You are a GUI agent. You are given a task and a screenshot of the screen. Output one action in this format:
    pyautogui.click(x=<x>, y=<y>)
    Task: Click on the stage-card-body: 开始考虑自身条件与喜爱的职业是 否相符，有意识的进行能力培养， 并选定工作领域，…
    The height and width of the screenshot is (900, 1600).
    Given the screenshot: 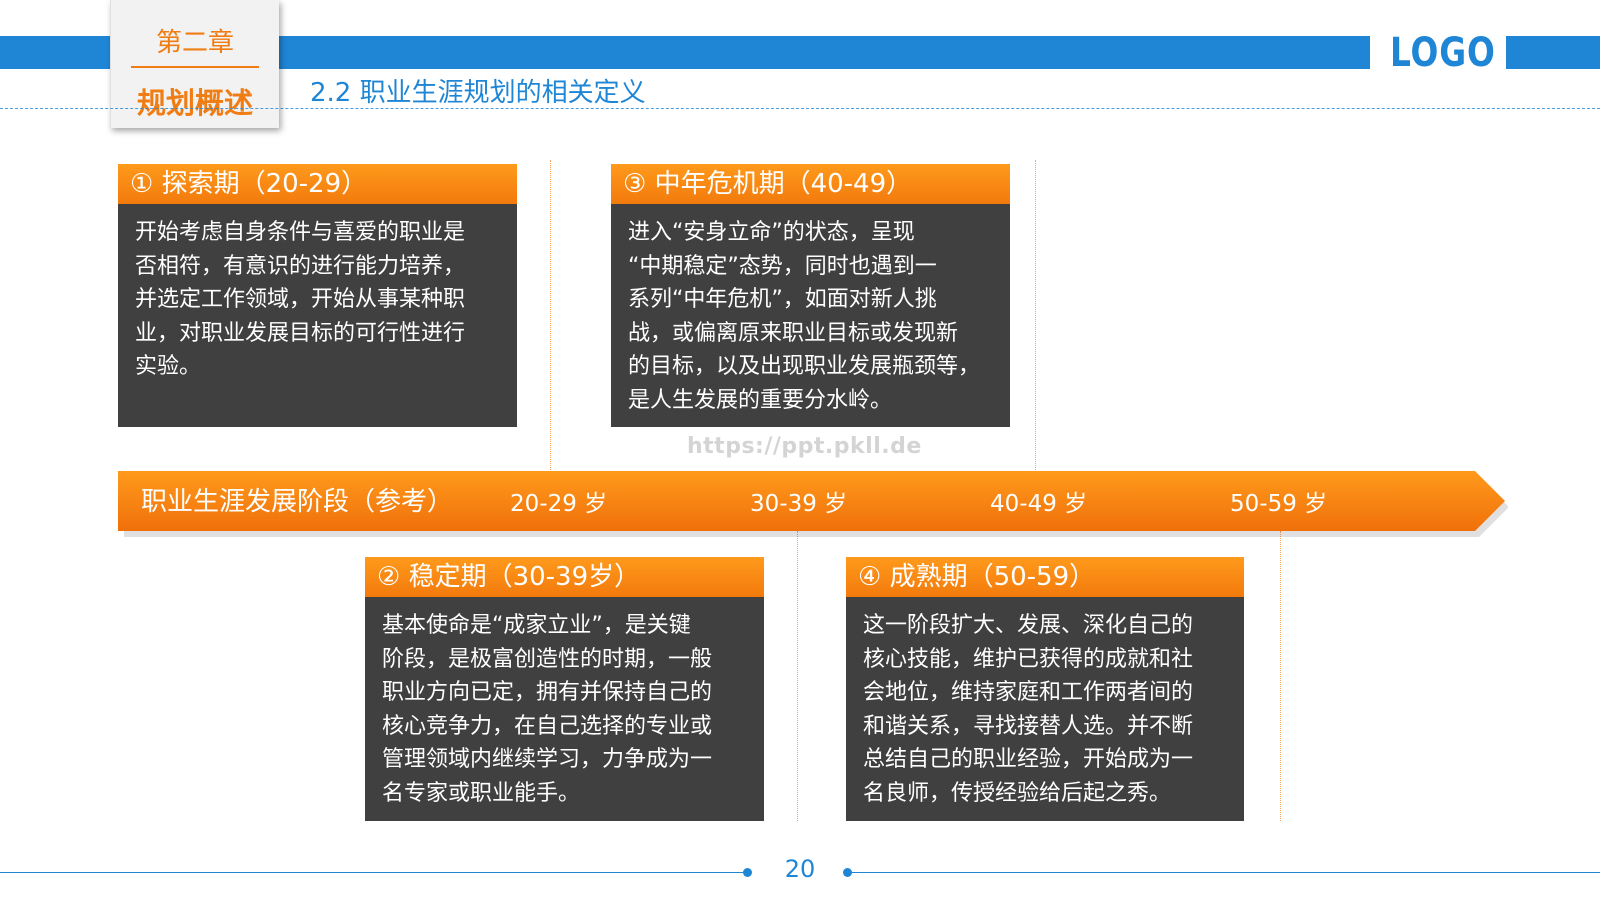 What is the action you would take?
    pyautogui.click(x=300, y=299)
    